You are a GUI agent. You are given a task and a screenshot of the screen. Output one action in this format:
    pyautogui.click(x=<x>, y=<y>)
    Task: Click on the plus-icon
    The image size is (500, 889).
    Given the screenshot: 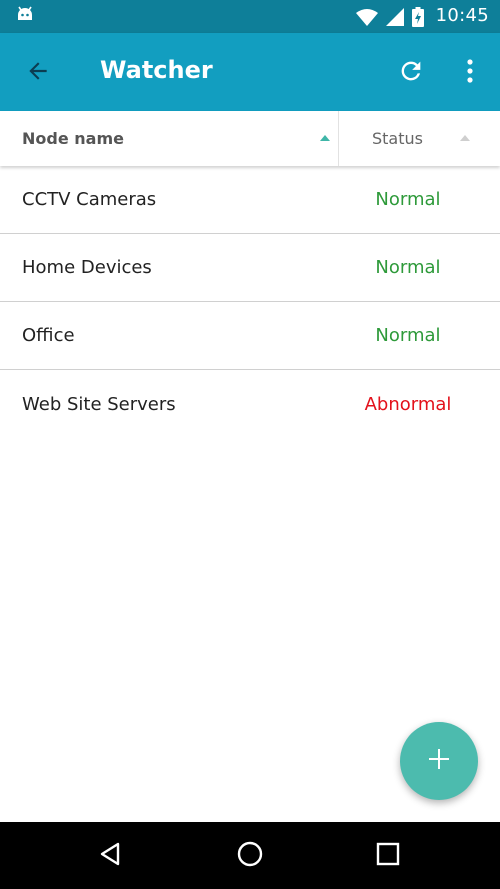 What is the action you would take?
    pyautogui.click(x=439, y=761)
    